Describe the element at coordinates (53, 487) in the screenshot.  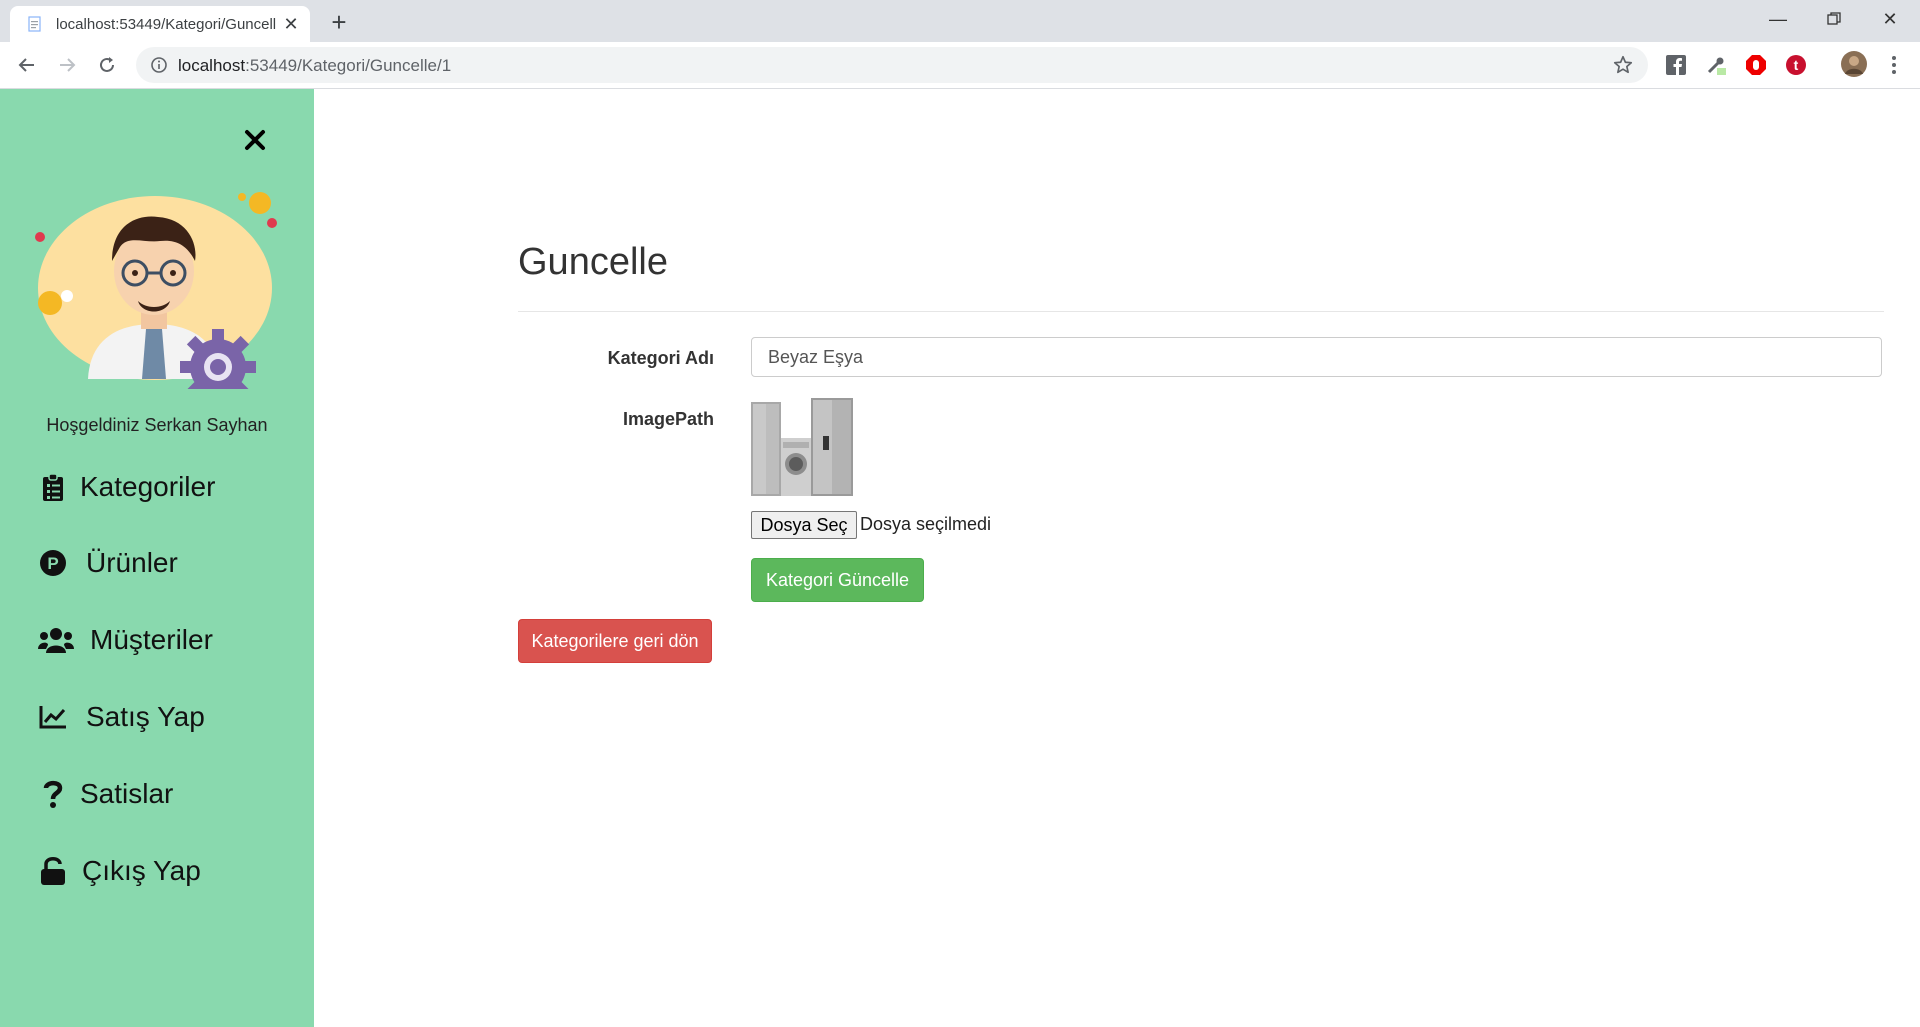
I see `clipboard-list-icon` at that location.